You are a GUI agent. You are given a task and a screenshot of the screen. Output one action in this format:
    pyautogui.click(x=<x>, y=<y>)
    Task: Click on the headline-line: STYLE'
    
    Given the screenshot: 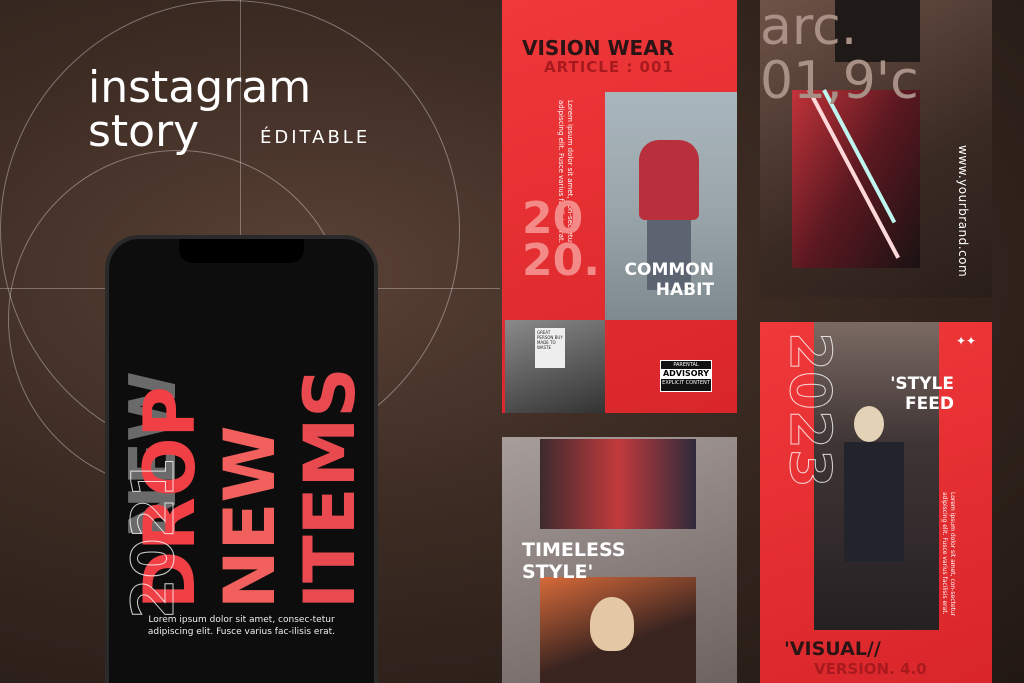 What is the action you would take?
    pyautogui.click(x=558, y=572)
    